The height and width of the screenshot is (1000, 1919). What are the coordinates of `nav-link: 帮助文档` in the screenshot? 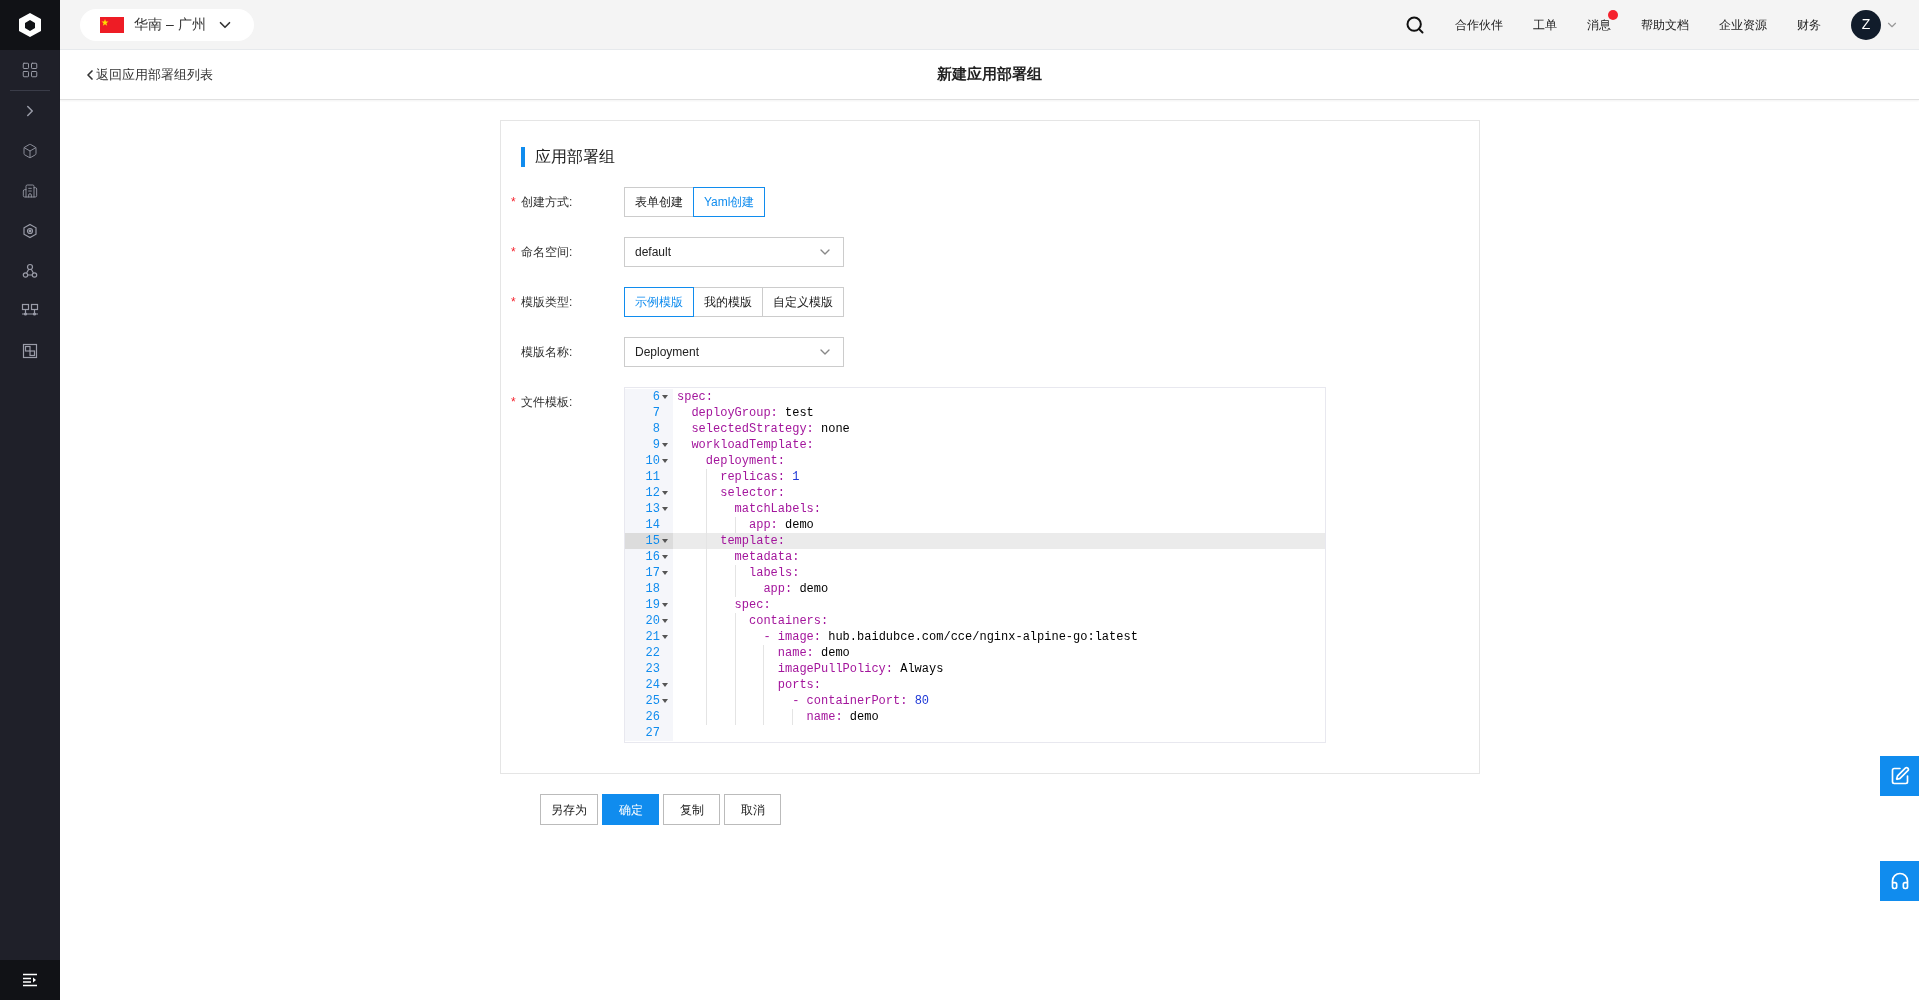 It's located at (1665, 24).